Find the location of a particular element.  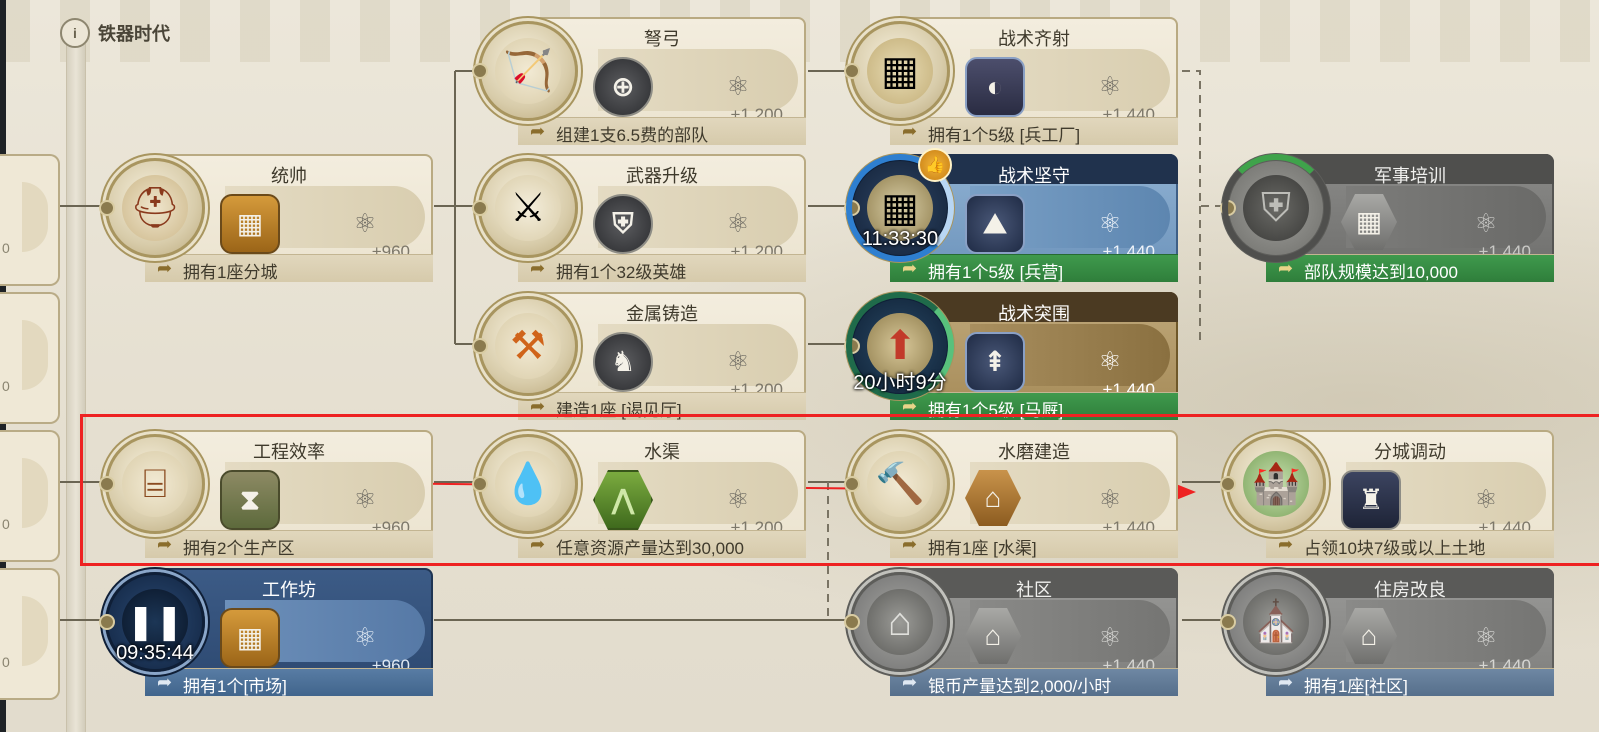

tech-card-military-training: 军事培训 ▦ ⚛ +1,440 ➦ 部队规模达到10,000 ⛨ is located at coordinates (1388, 218).